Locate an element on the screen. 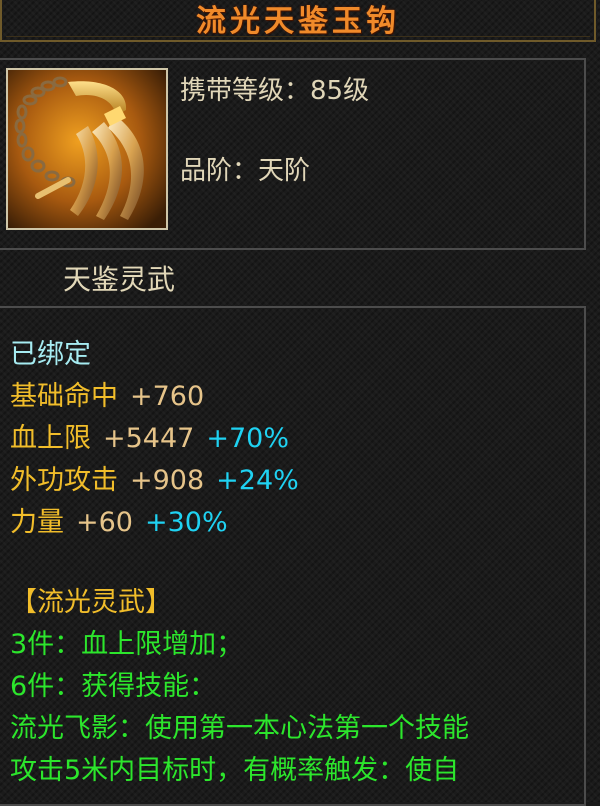 This screenshot has height=806, width=600. attribute-name: 血上限 is located at coordinates (50, 438).